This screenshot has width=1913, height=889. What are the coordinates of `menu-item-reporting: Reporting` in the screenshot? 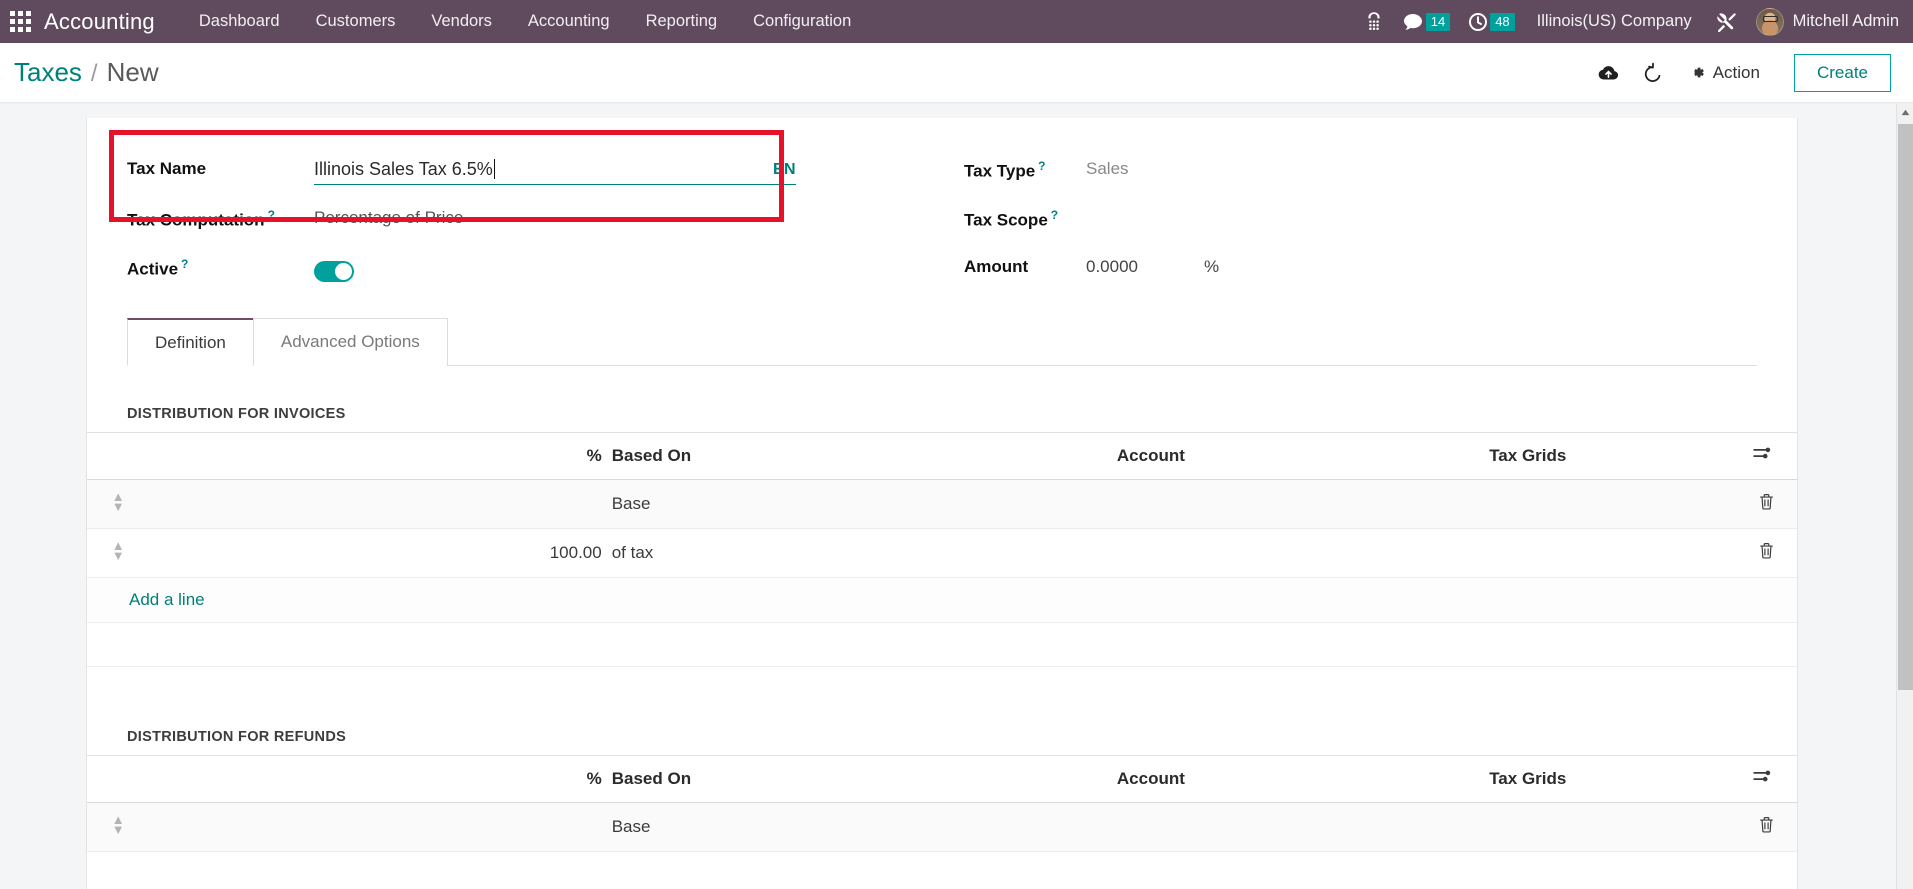 It's located at (682, 21).